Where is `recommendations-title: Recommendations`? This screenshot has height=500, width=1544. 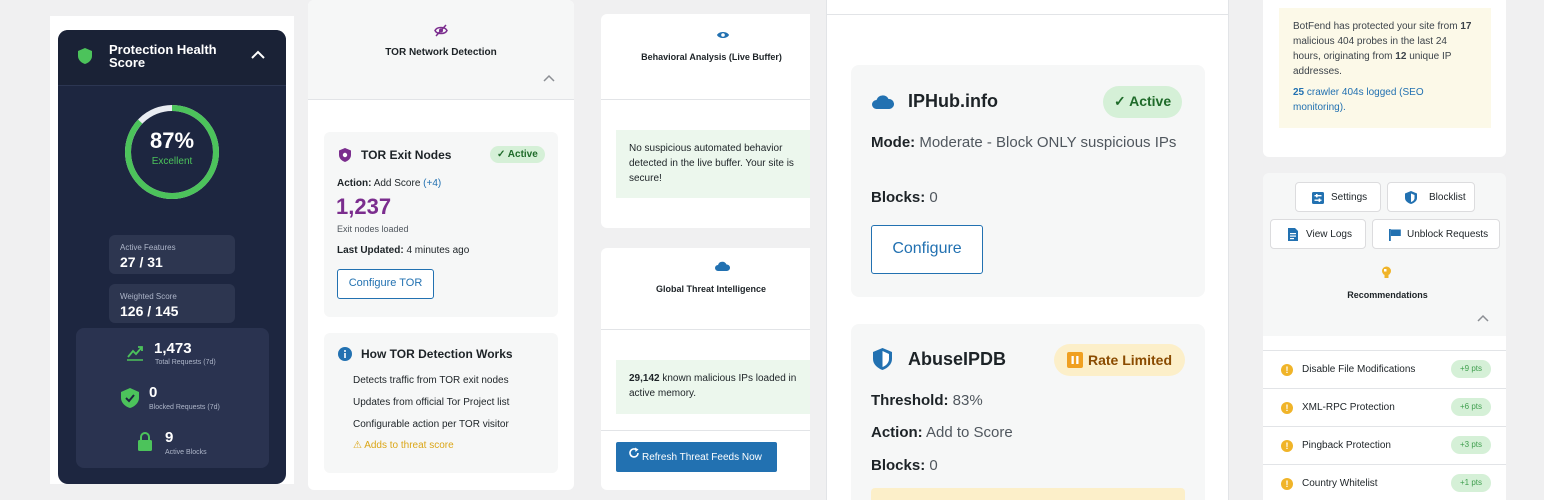
recommendations-title: Recommendations is located at coordinates (1387, 295).